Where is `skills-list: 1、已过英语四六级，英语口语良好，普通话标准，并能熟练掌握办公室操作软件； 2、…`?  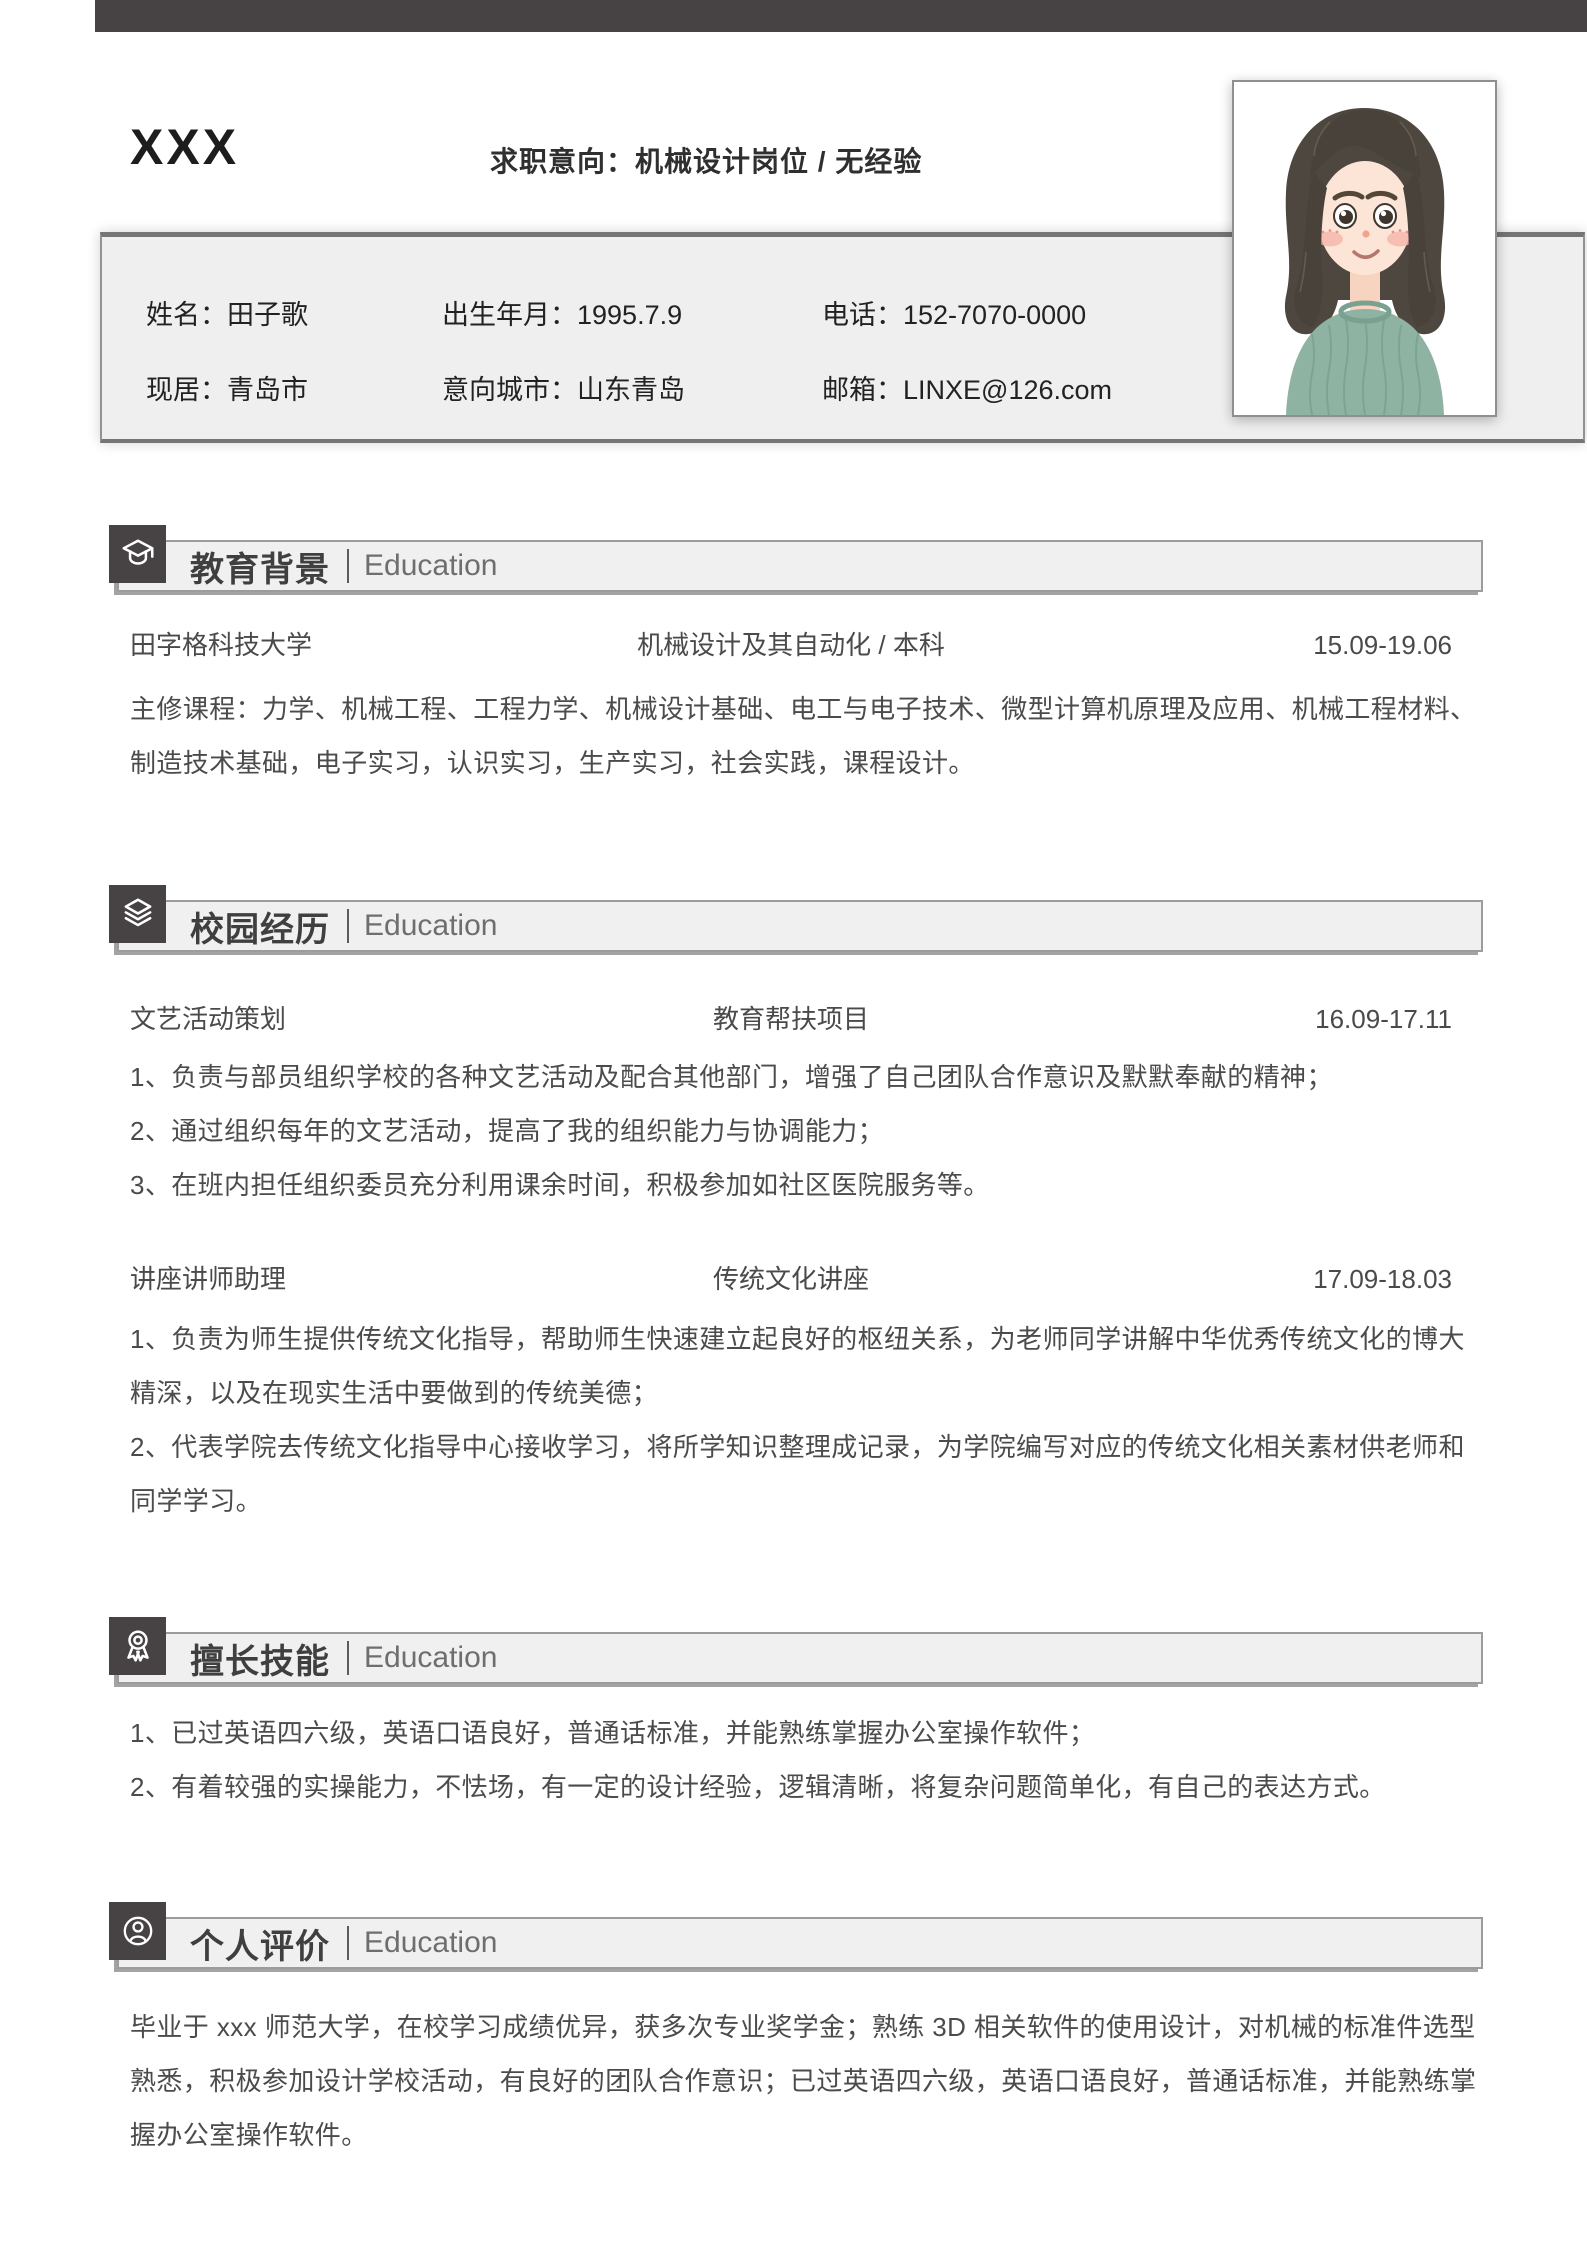 skills-list: 1、已过英语四六级，英语口语良好，普通话标准，并能熟练掌握办公室操作软件； 2、… is located at coordinates (803, 1760).